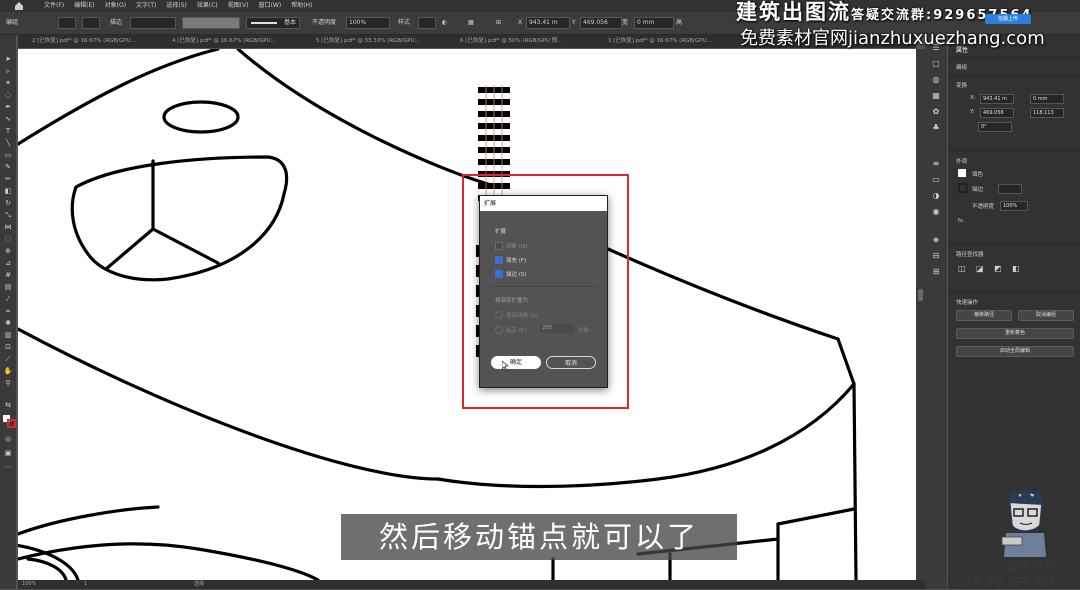  What do you see at coordinates (8, 239) in the screenshot?
I see `free-transform-tool-icon: ⬚` at bounding box center [8, 239].